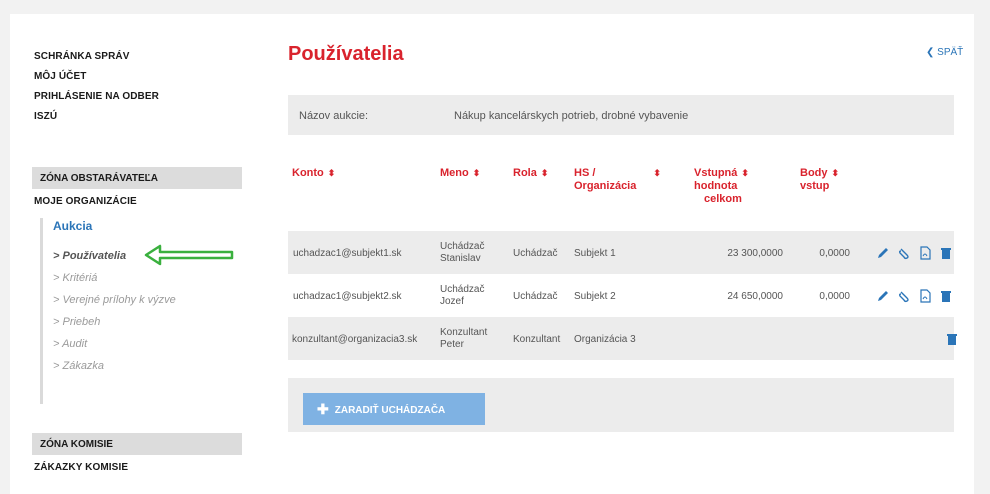  What do you see at coordinates (605, 339) in the screenshot?
I see `cell-organization: Organizácia 3` at bounding box center [605, 339].